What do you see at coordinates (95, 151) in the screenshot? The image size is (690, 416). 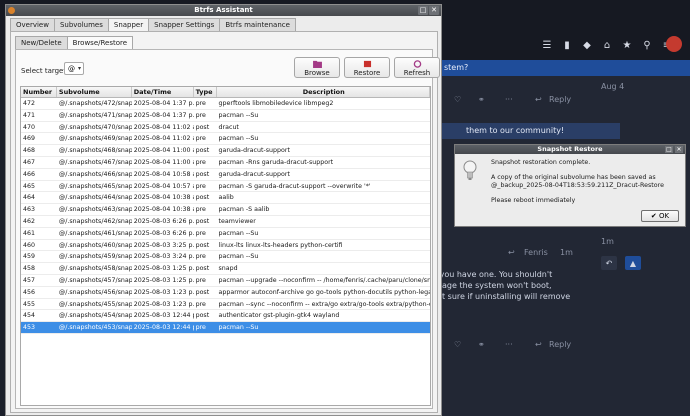 I see `cell-subvolume: @/.snapshots/468/snapshot` at bounding box center [95, 151].